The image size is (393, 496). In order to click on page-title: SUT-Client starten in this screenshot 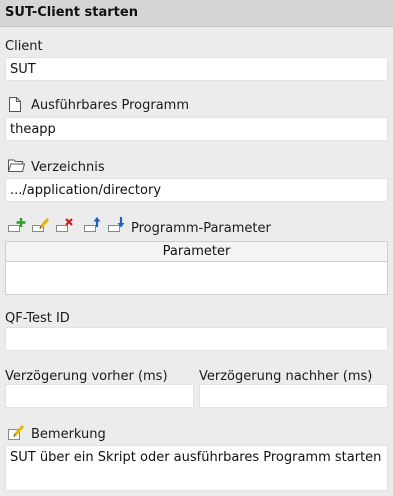, I will do `click(71, 12)`.